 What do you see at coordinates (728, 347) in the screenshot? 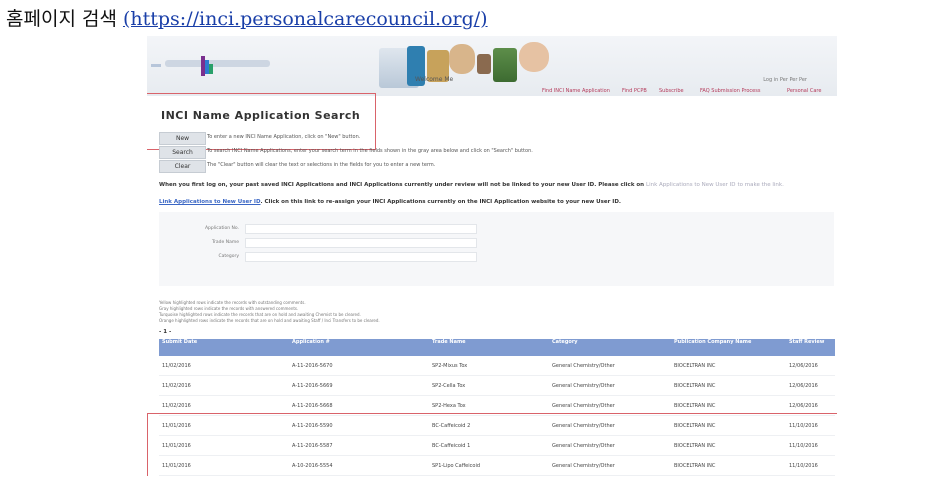
I see `col-publication-company: Publication Company Name` at bounding box center [728, 347].